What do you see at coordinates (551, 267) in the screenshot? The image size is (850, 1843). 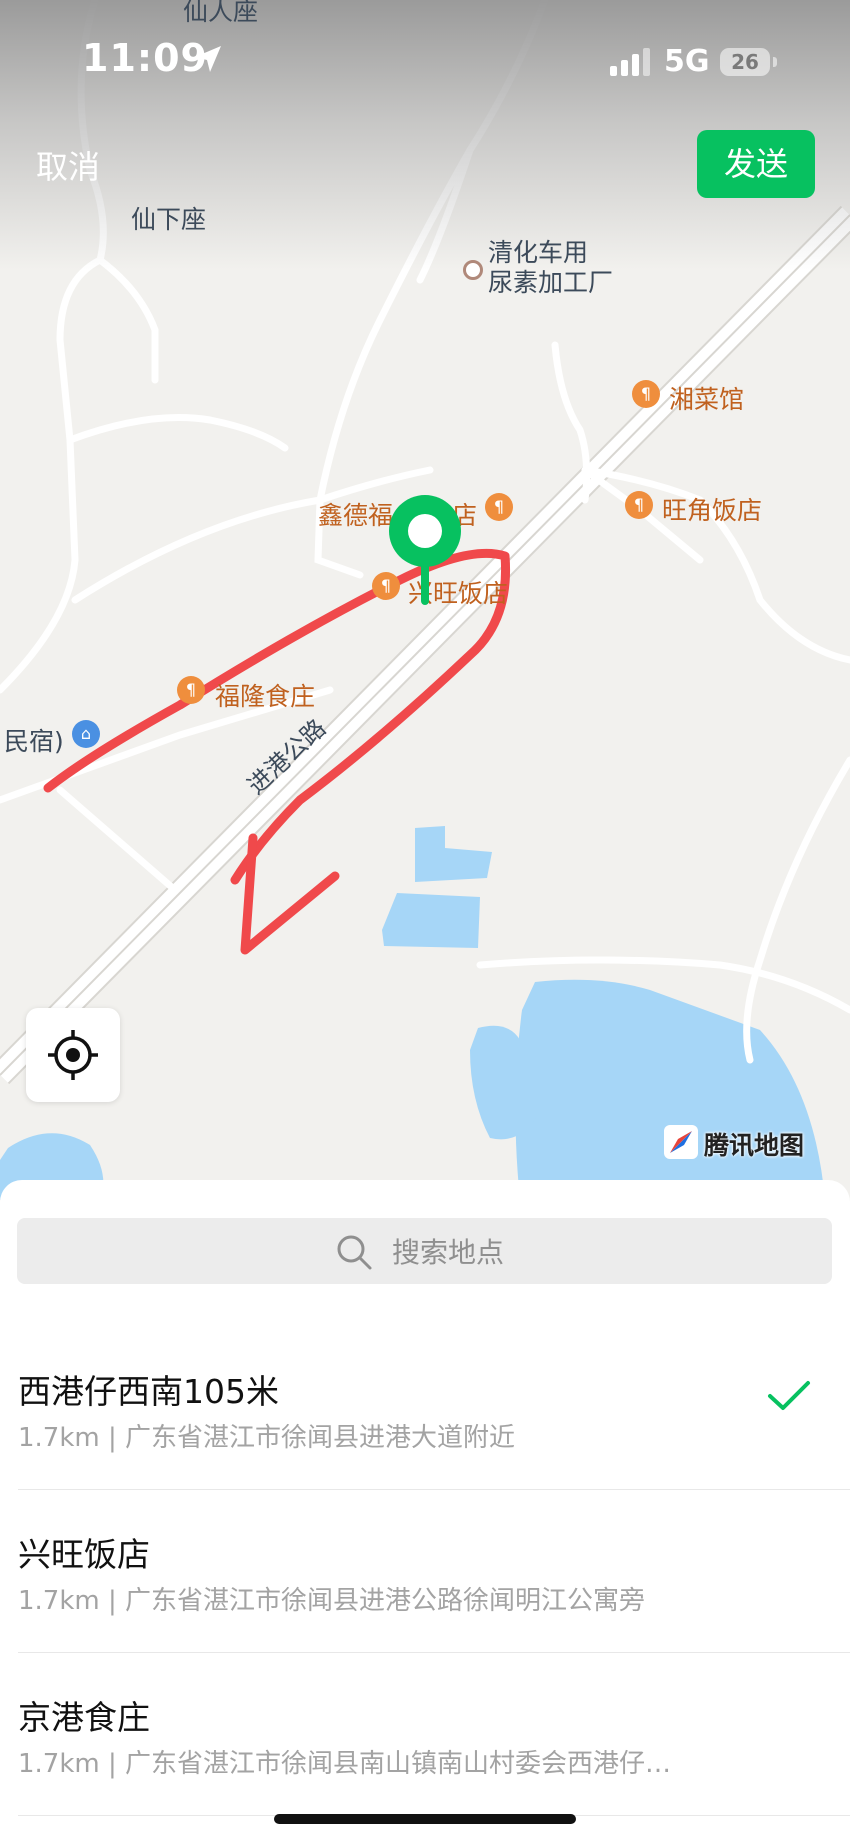 I see `map-label-factory: 清化车用 尿素加工厂` at bounding box center [551, 267].